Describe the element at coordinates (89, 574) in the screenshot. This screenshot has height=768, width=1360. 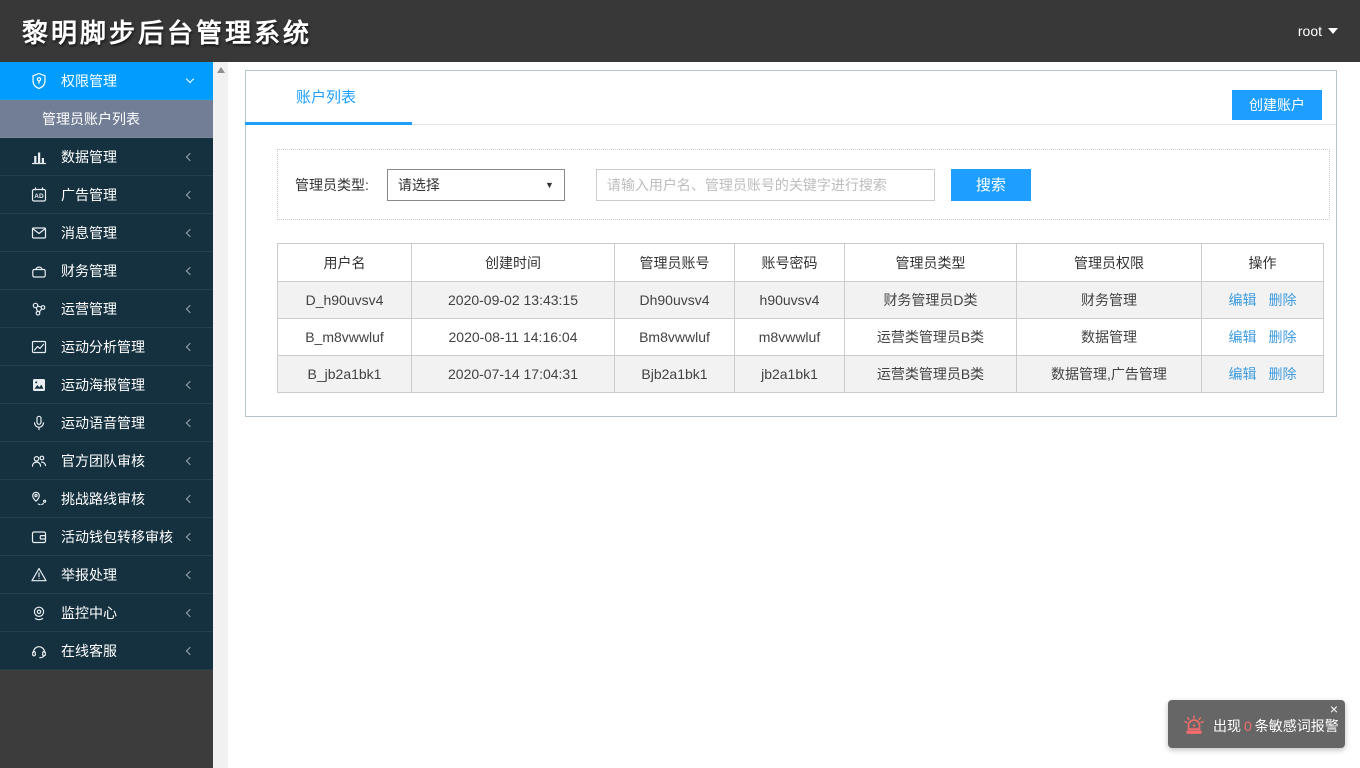
I see `sidebar-item-label: 举报处理` at that location.